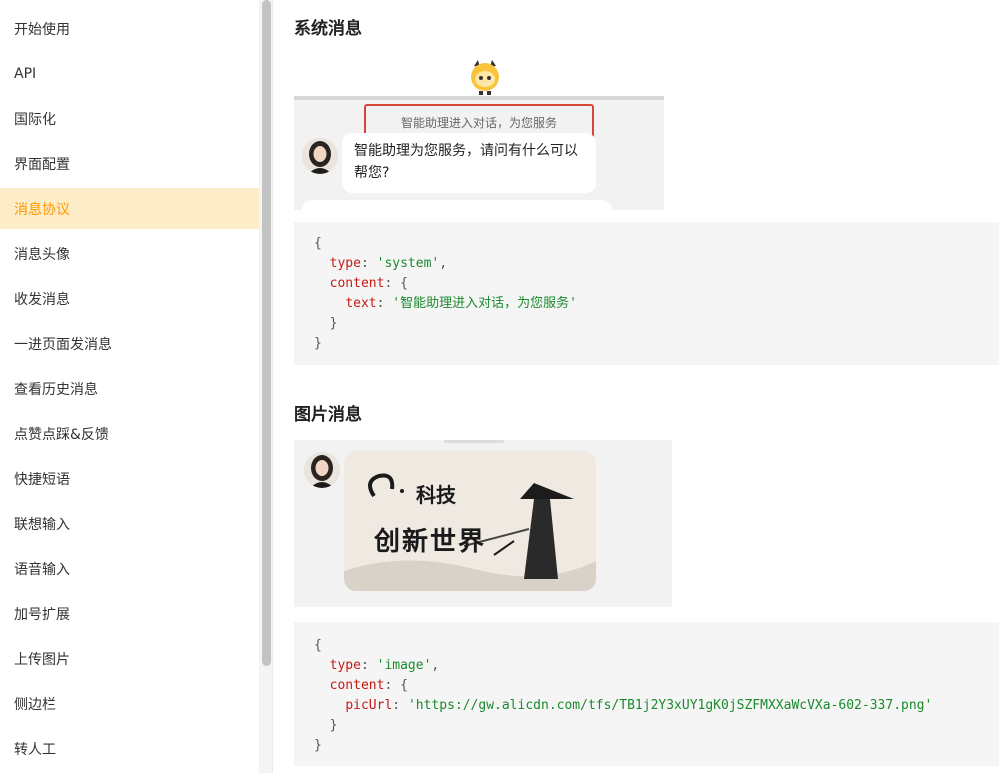 Image resolution: width=999 pixels, height=773 pixels. What do you see at coordinates (129, 613) in the screenshot?
I see `sidebar-item-plus-extension: 加号扩展` at bounding box center [129, 613].